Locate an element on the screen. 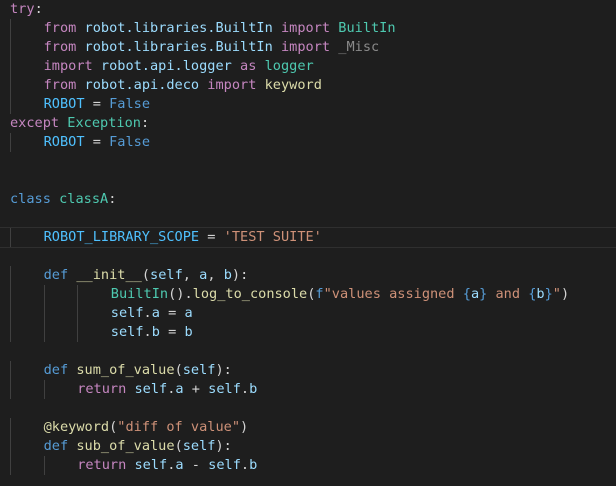 Image resolution: width=616 pixels, height=486 pixels. code-line: return self.a + self.b is located at coordinates (308, 389).